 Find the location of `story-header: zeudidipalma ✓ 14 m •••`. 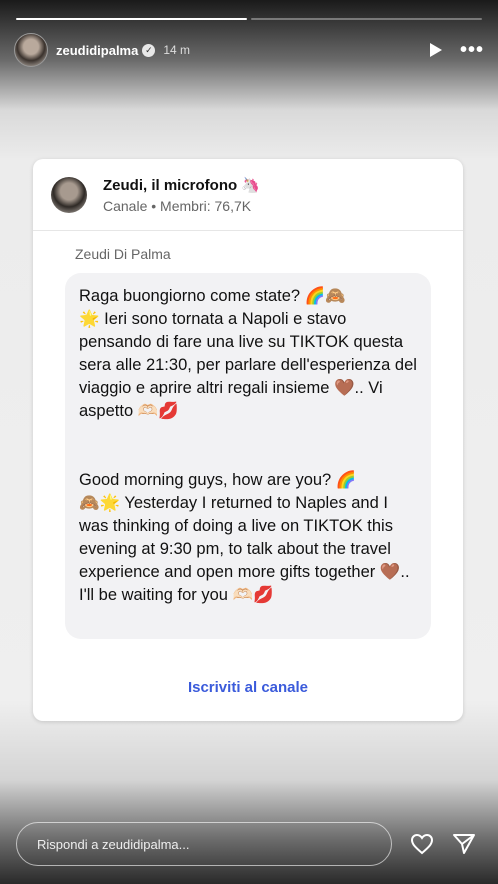

story-header: zeudidipalma ✓ 14 m ••• is located at coordinates (249, 50).